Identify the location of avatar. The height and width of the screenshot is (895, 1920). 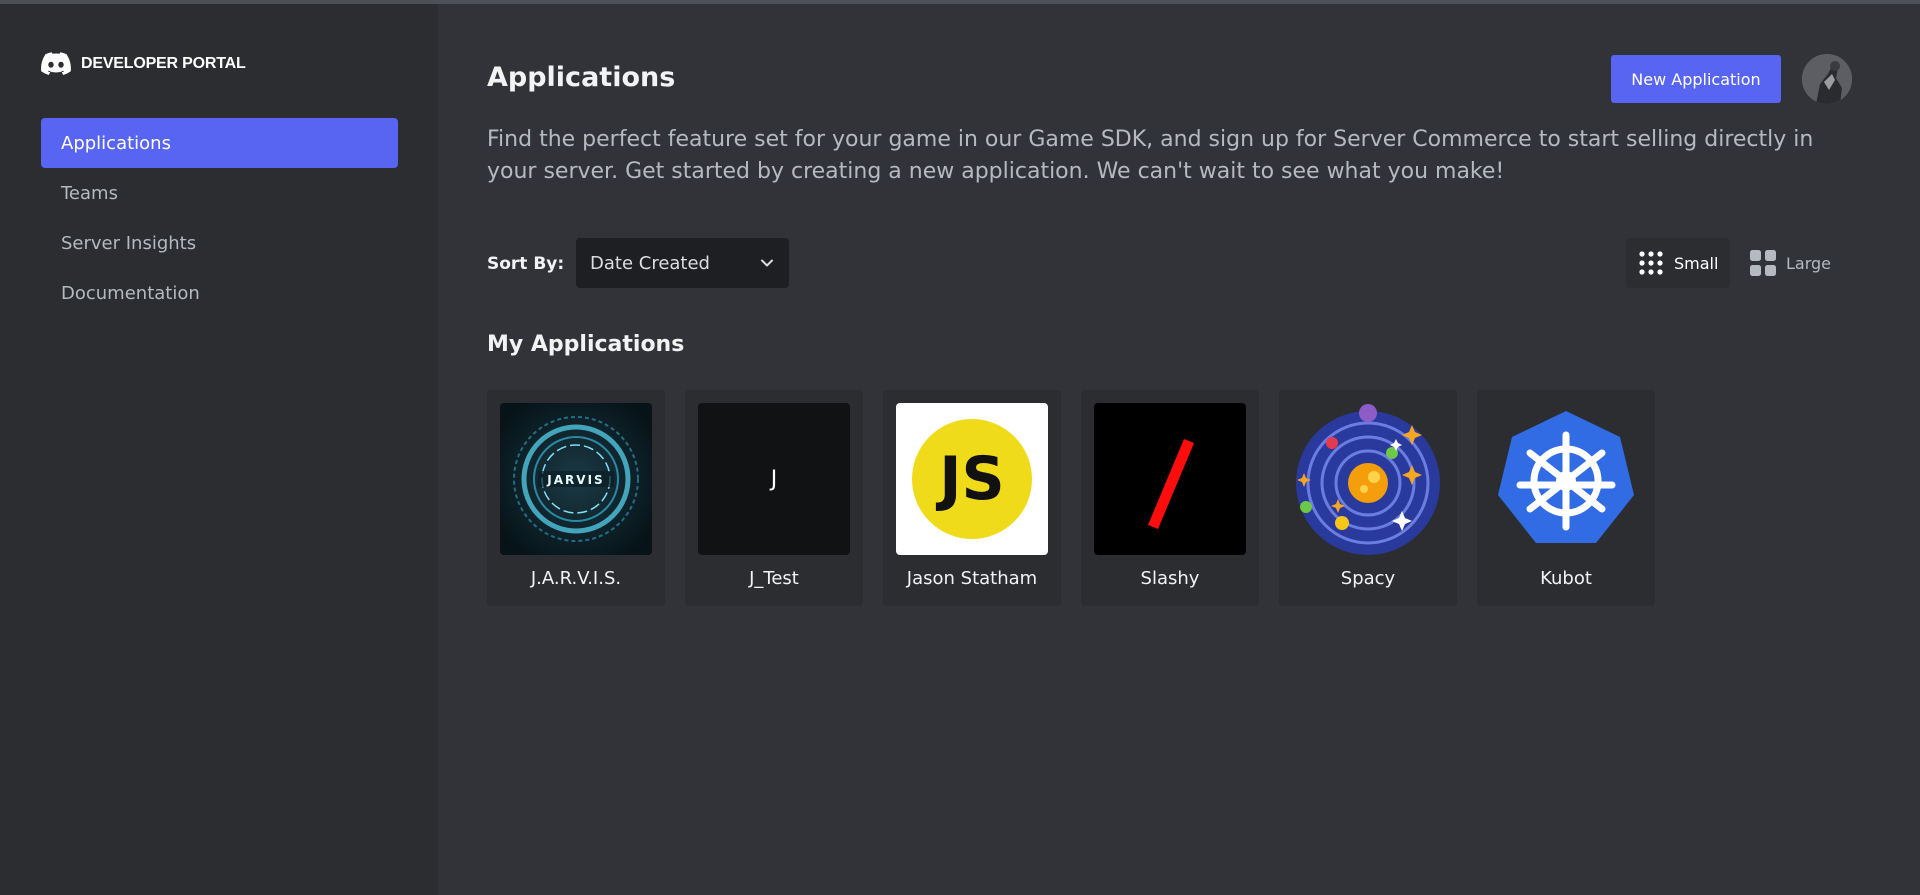
(1827, 79).